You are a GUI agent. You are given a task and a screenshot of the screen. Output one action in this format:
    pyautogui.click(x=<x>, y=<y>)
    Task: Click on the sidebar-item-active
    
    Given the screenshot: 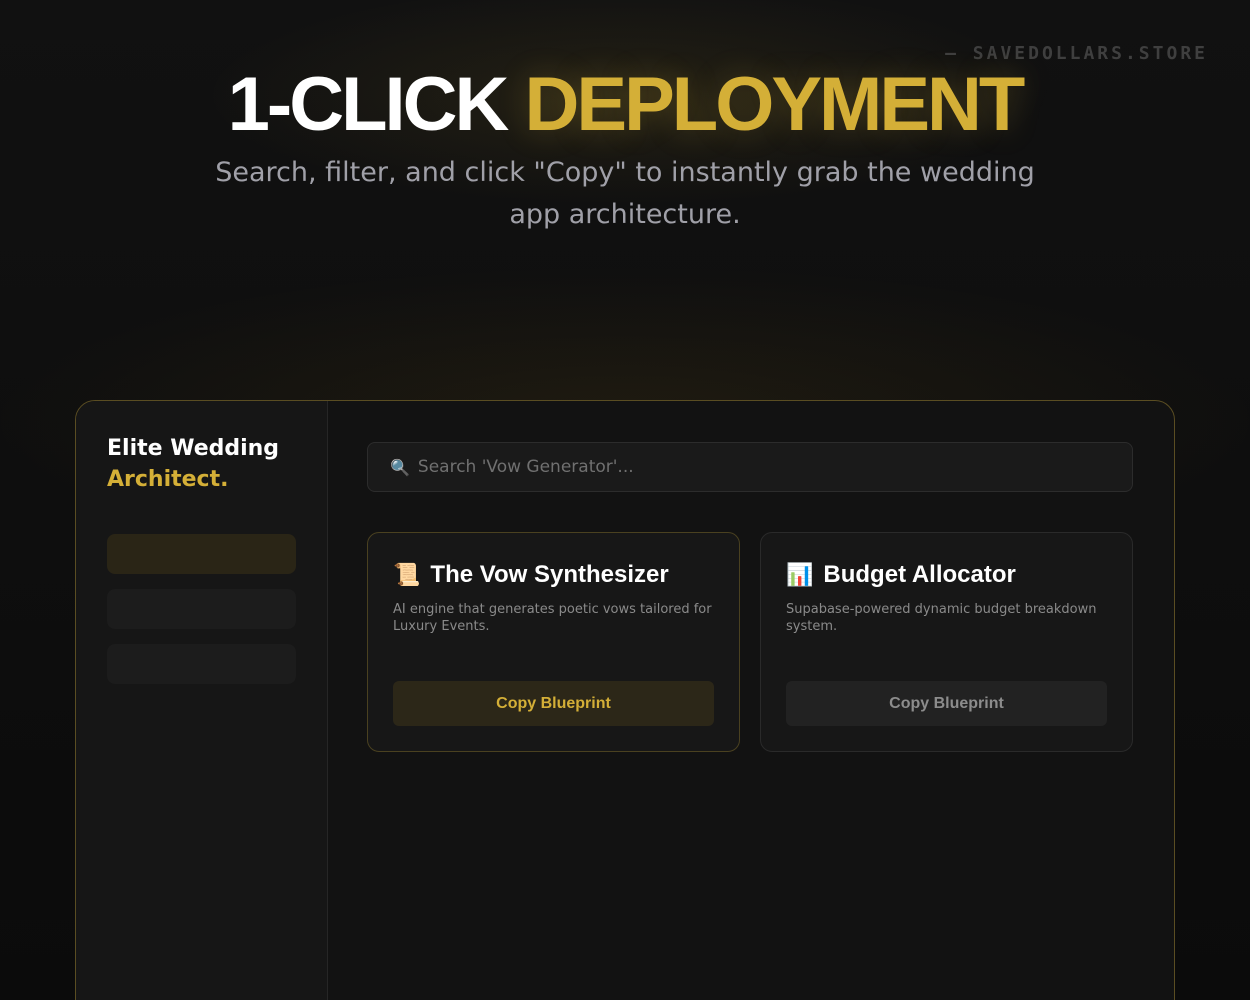 What is the action you would take?
    pyautogui.click(x=201, y=554)
    